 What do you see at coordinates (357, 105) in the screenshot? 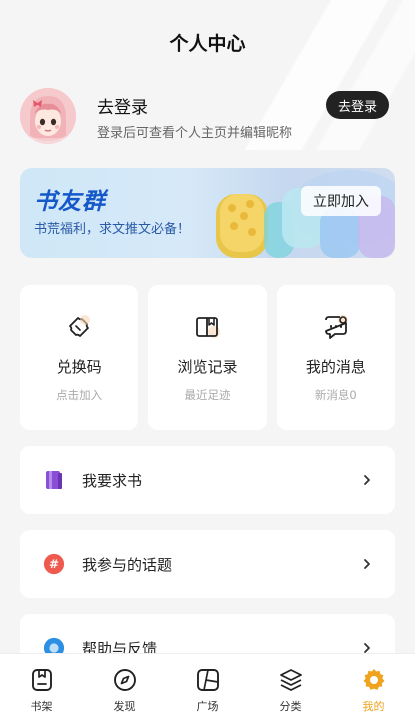
I see `login-button: 去登录` at bounding box center [357, 105].